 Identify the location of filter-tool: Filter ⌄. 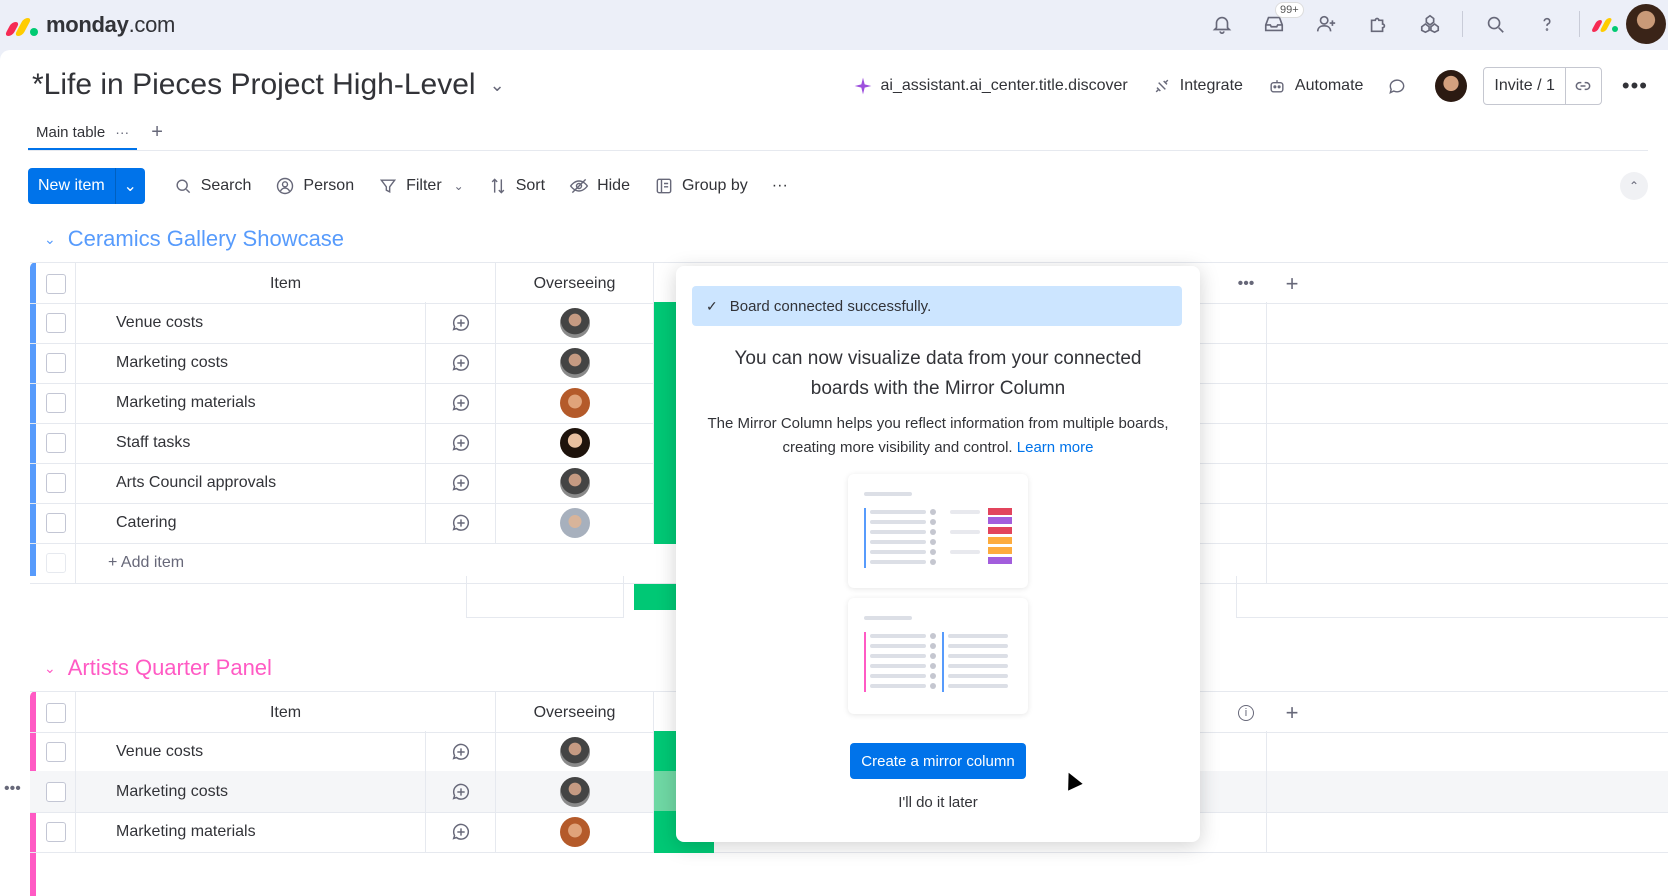
(421, 186).